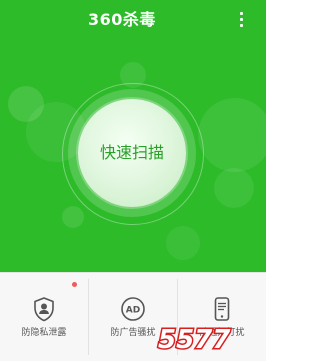 The height and width of the screenshot is (361, 320). I want to click on svg-text: AD, so click(133, 311).